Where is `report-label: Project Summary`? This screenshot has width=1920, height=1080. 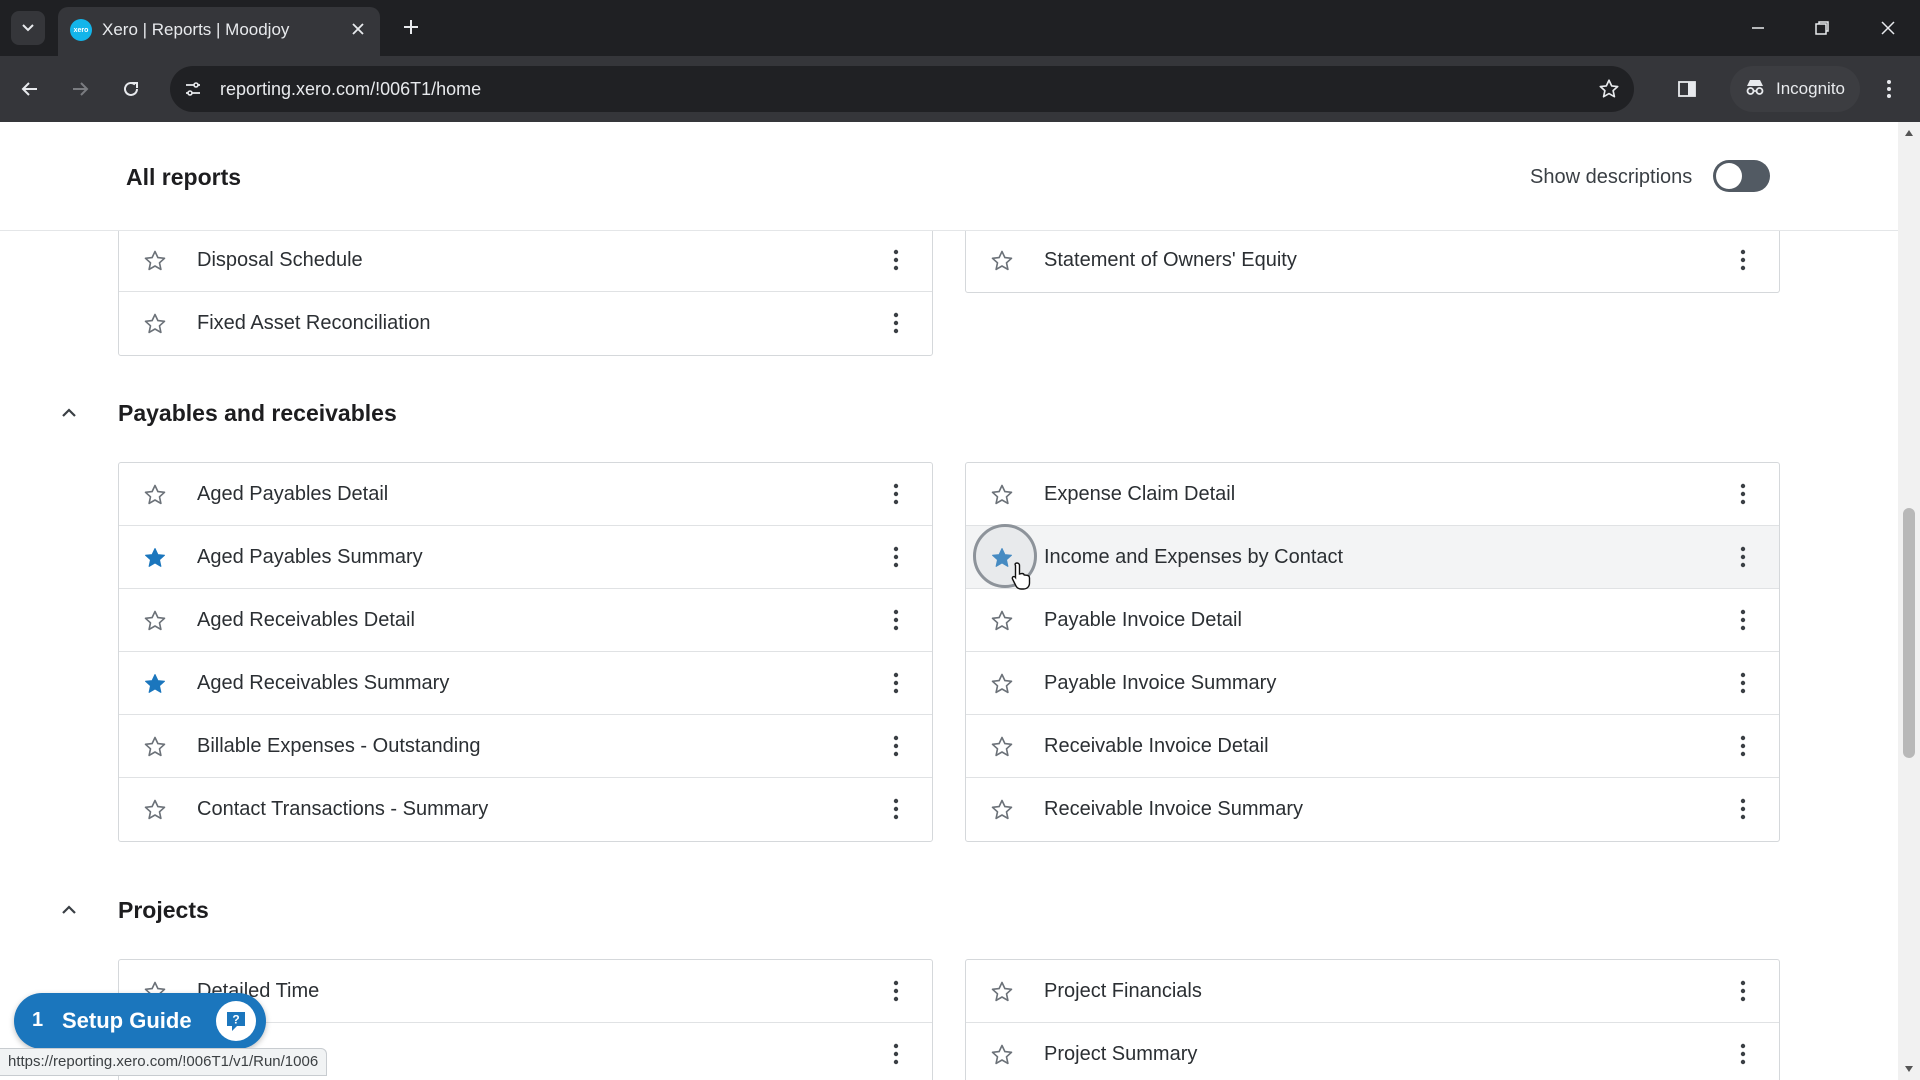
report-label: Project Summary is located at coordinates (1120, 1054).